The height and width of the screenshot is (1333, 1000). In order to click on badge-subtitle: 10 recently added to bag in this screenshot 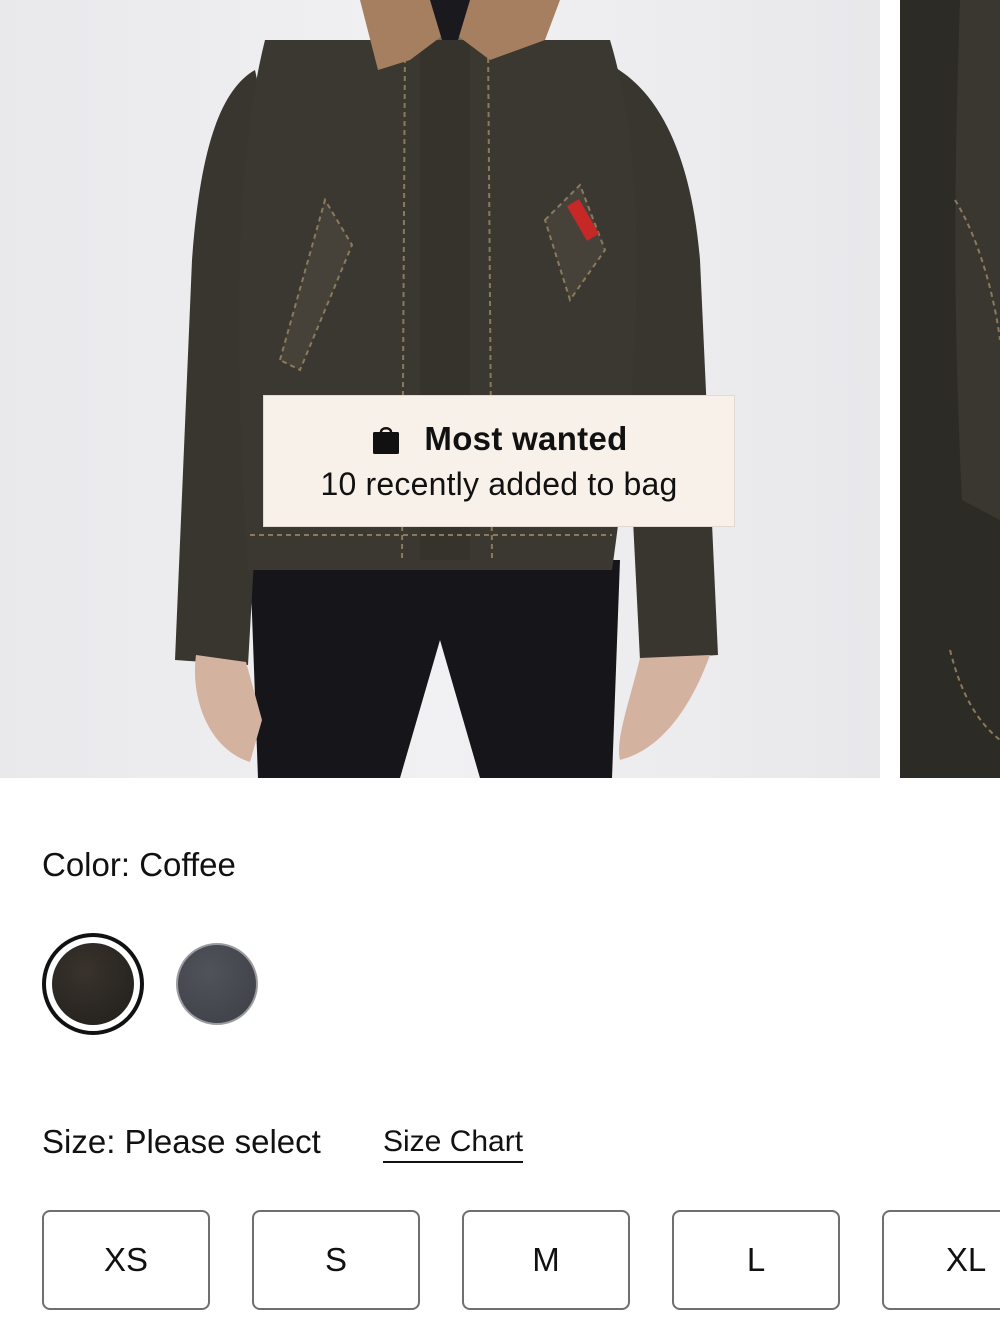, I will do `click(499, 483)`.